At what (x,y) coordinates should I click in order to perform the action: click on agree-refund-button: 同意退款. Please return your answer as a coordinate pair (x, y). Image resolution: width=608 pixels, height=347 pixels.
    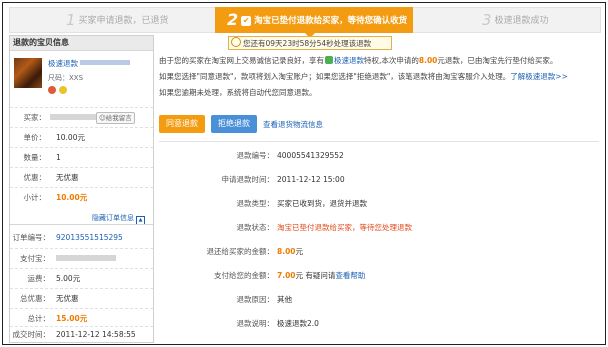
    Looking at the image, I should click on (182, 124).